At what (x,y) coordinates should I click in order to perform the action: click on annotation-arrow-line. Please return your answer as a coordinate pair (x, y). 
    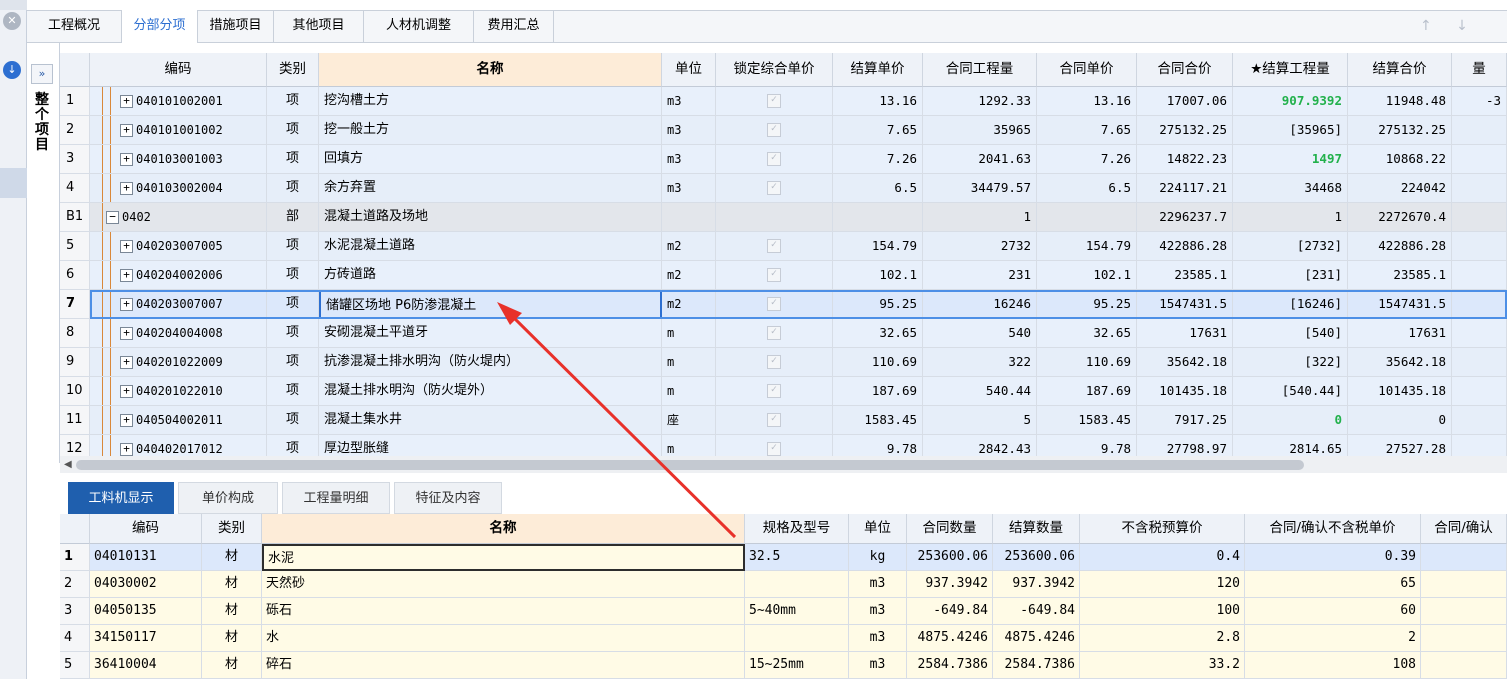
    Looking at the image, I should click on (621, 424).